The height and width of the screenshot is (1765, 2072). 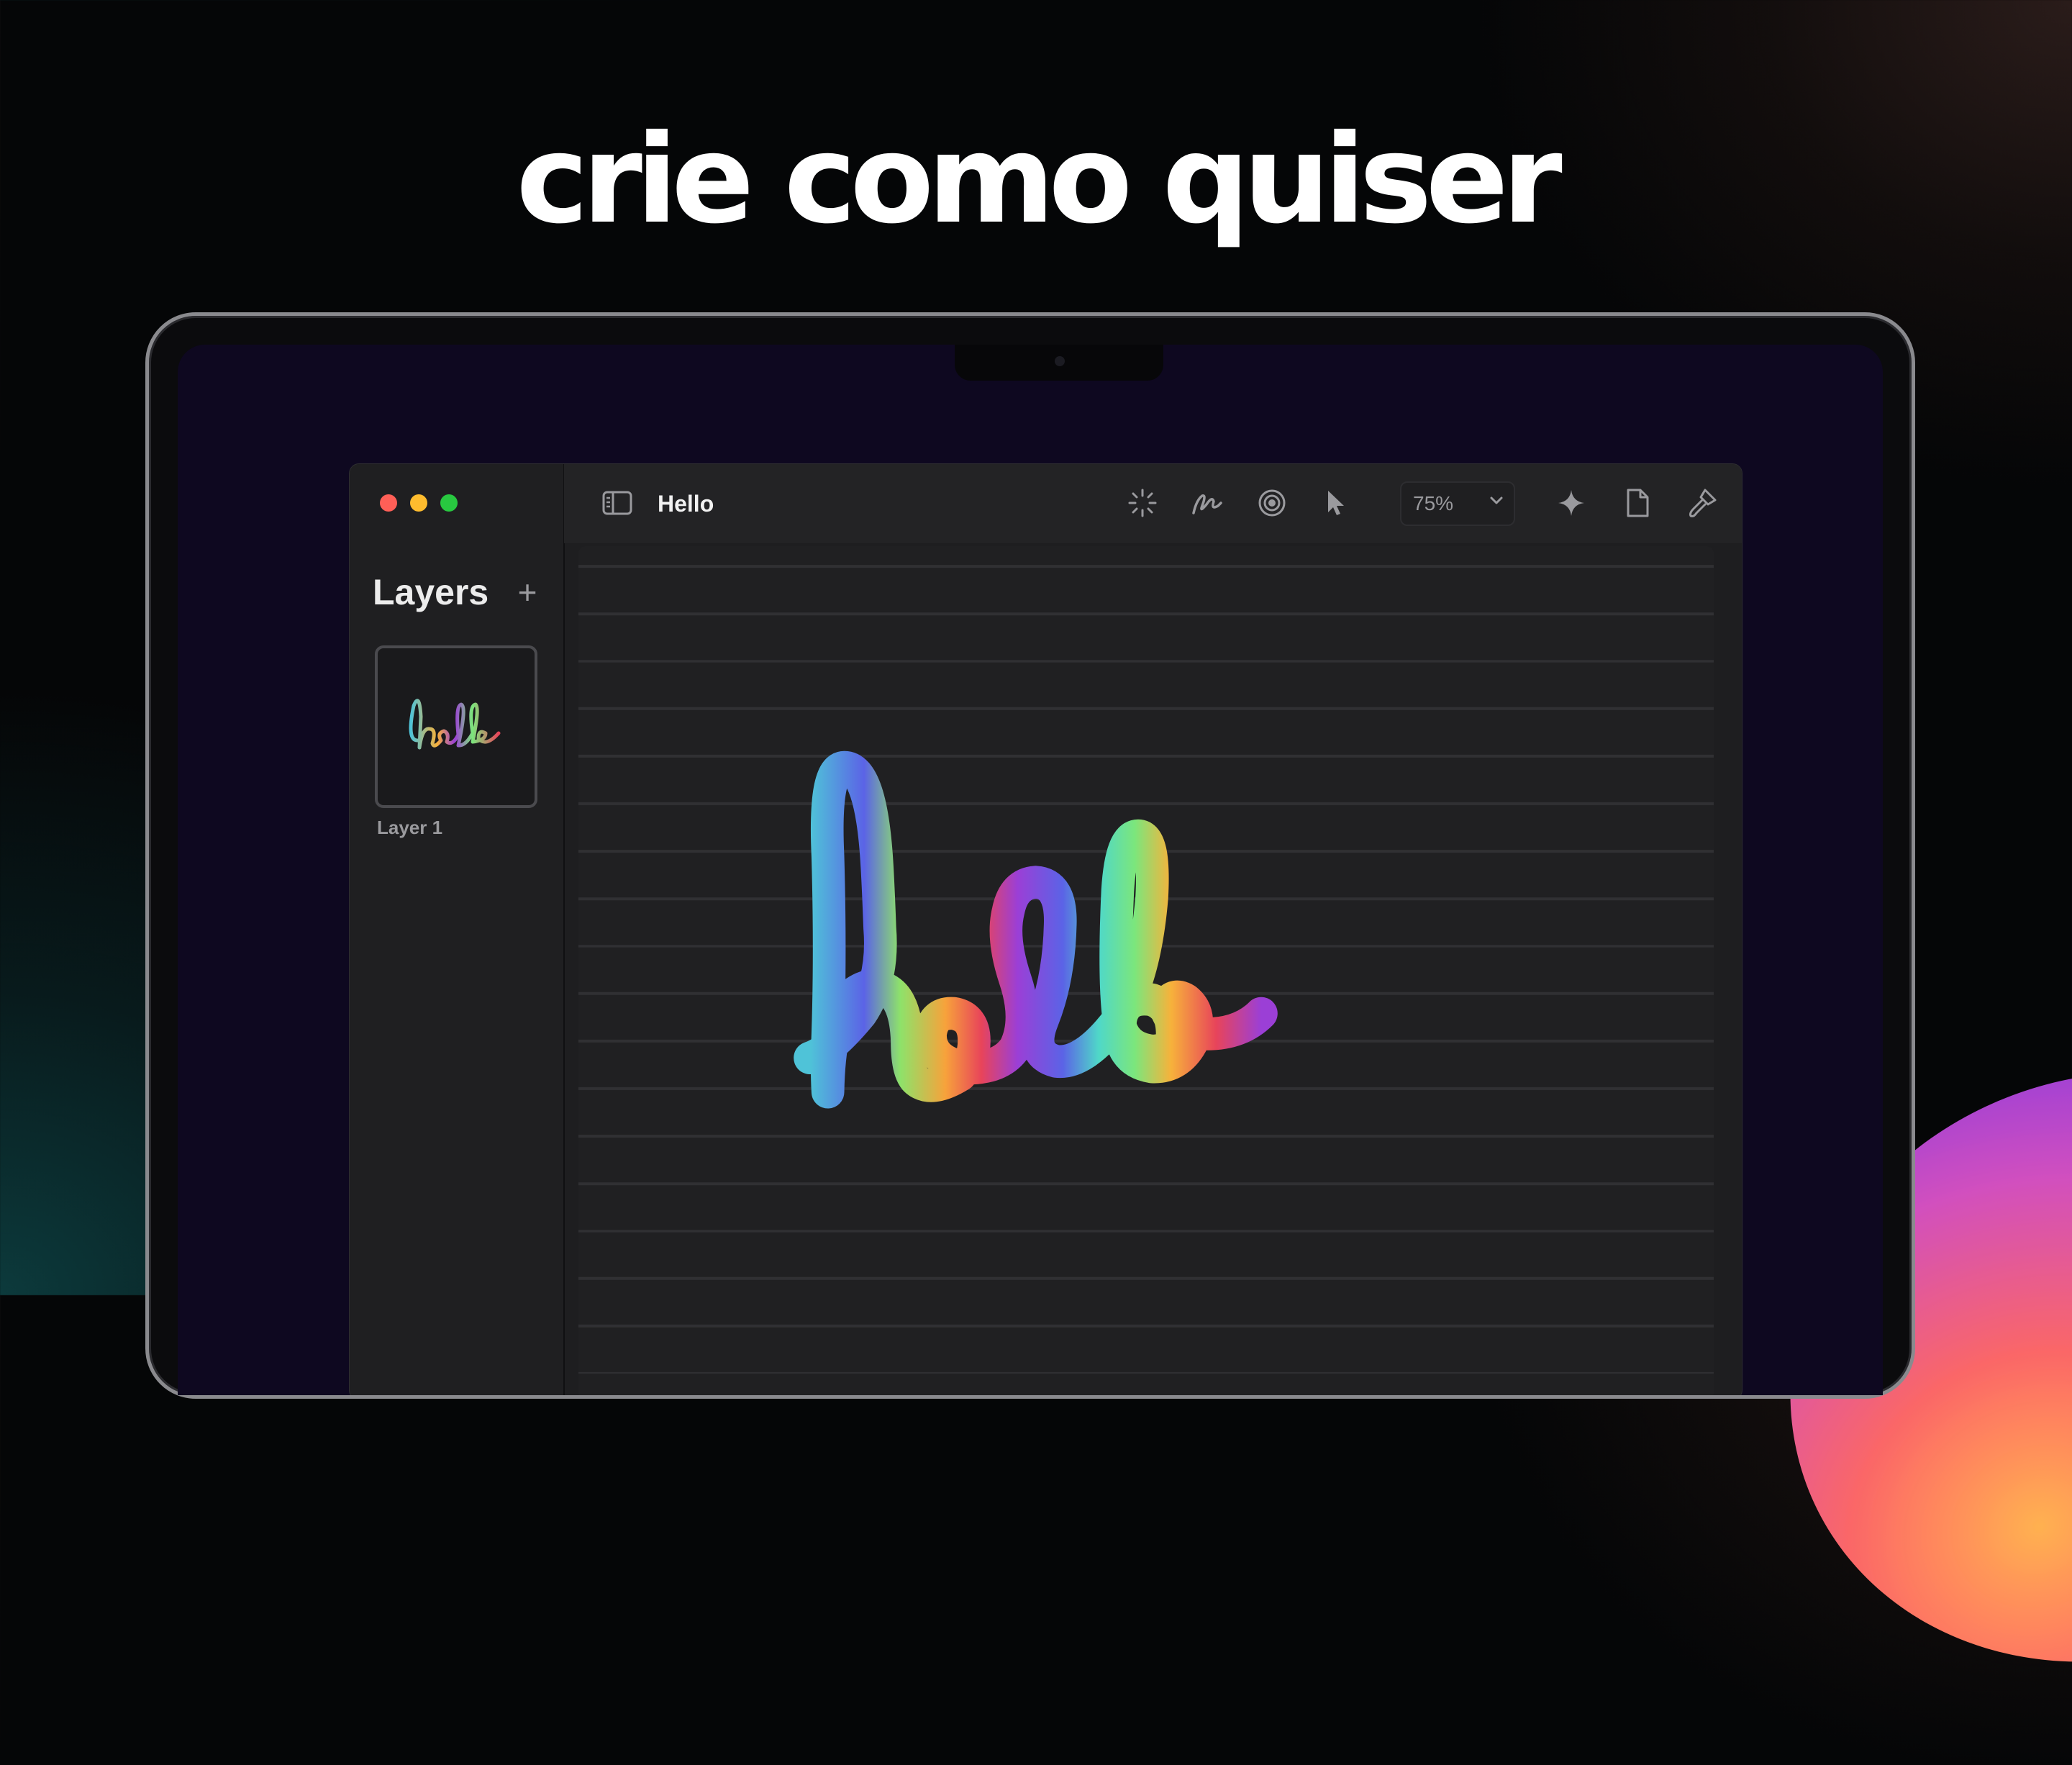 What do you see at coordinates (431, 592) in the screenshot?
I see `layers-title: Layers` at bounding box center [431, 592].